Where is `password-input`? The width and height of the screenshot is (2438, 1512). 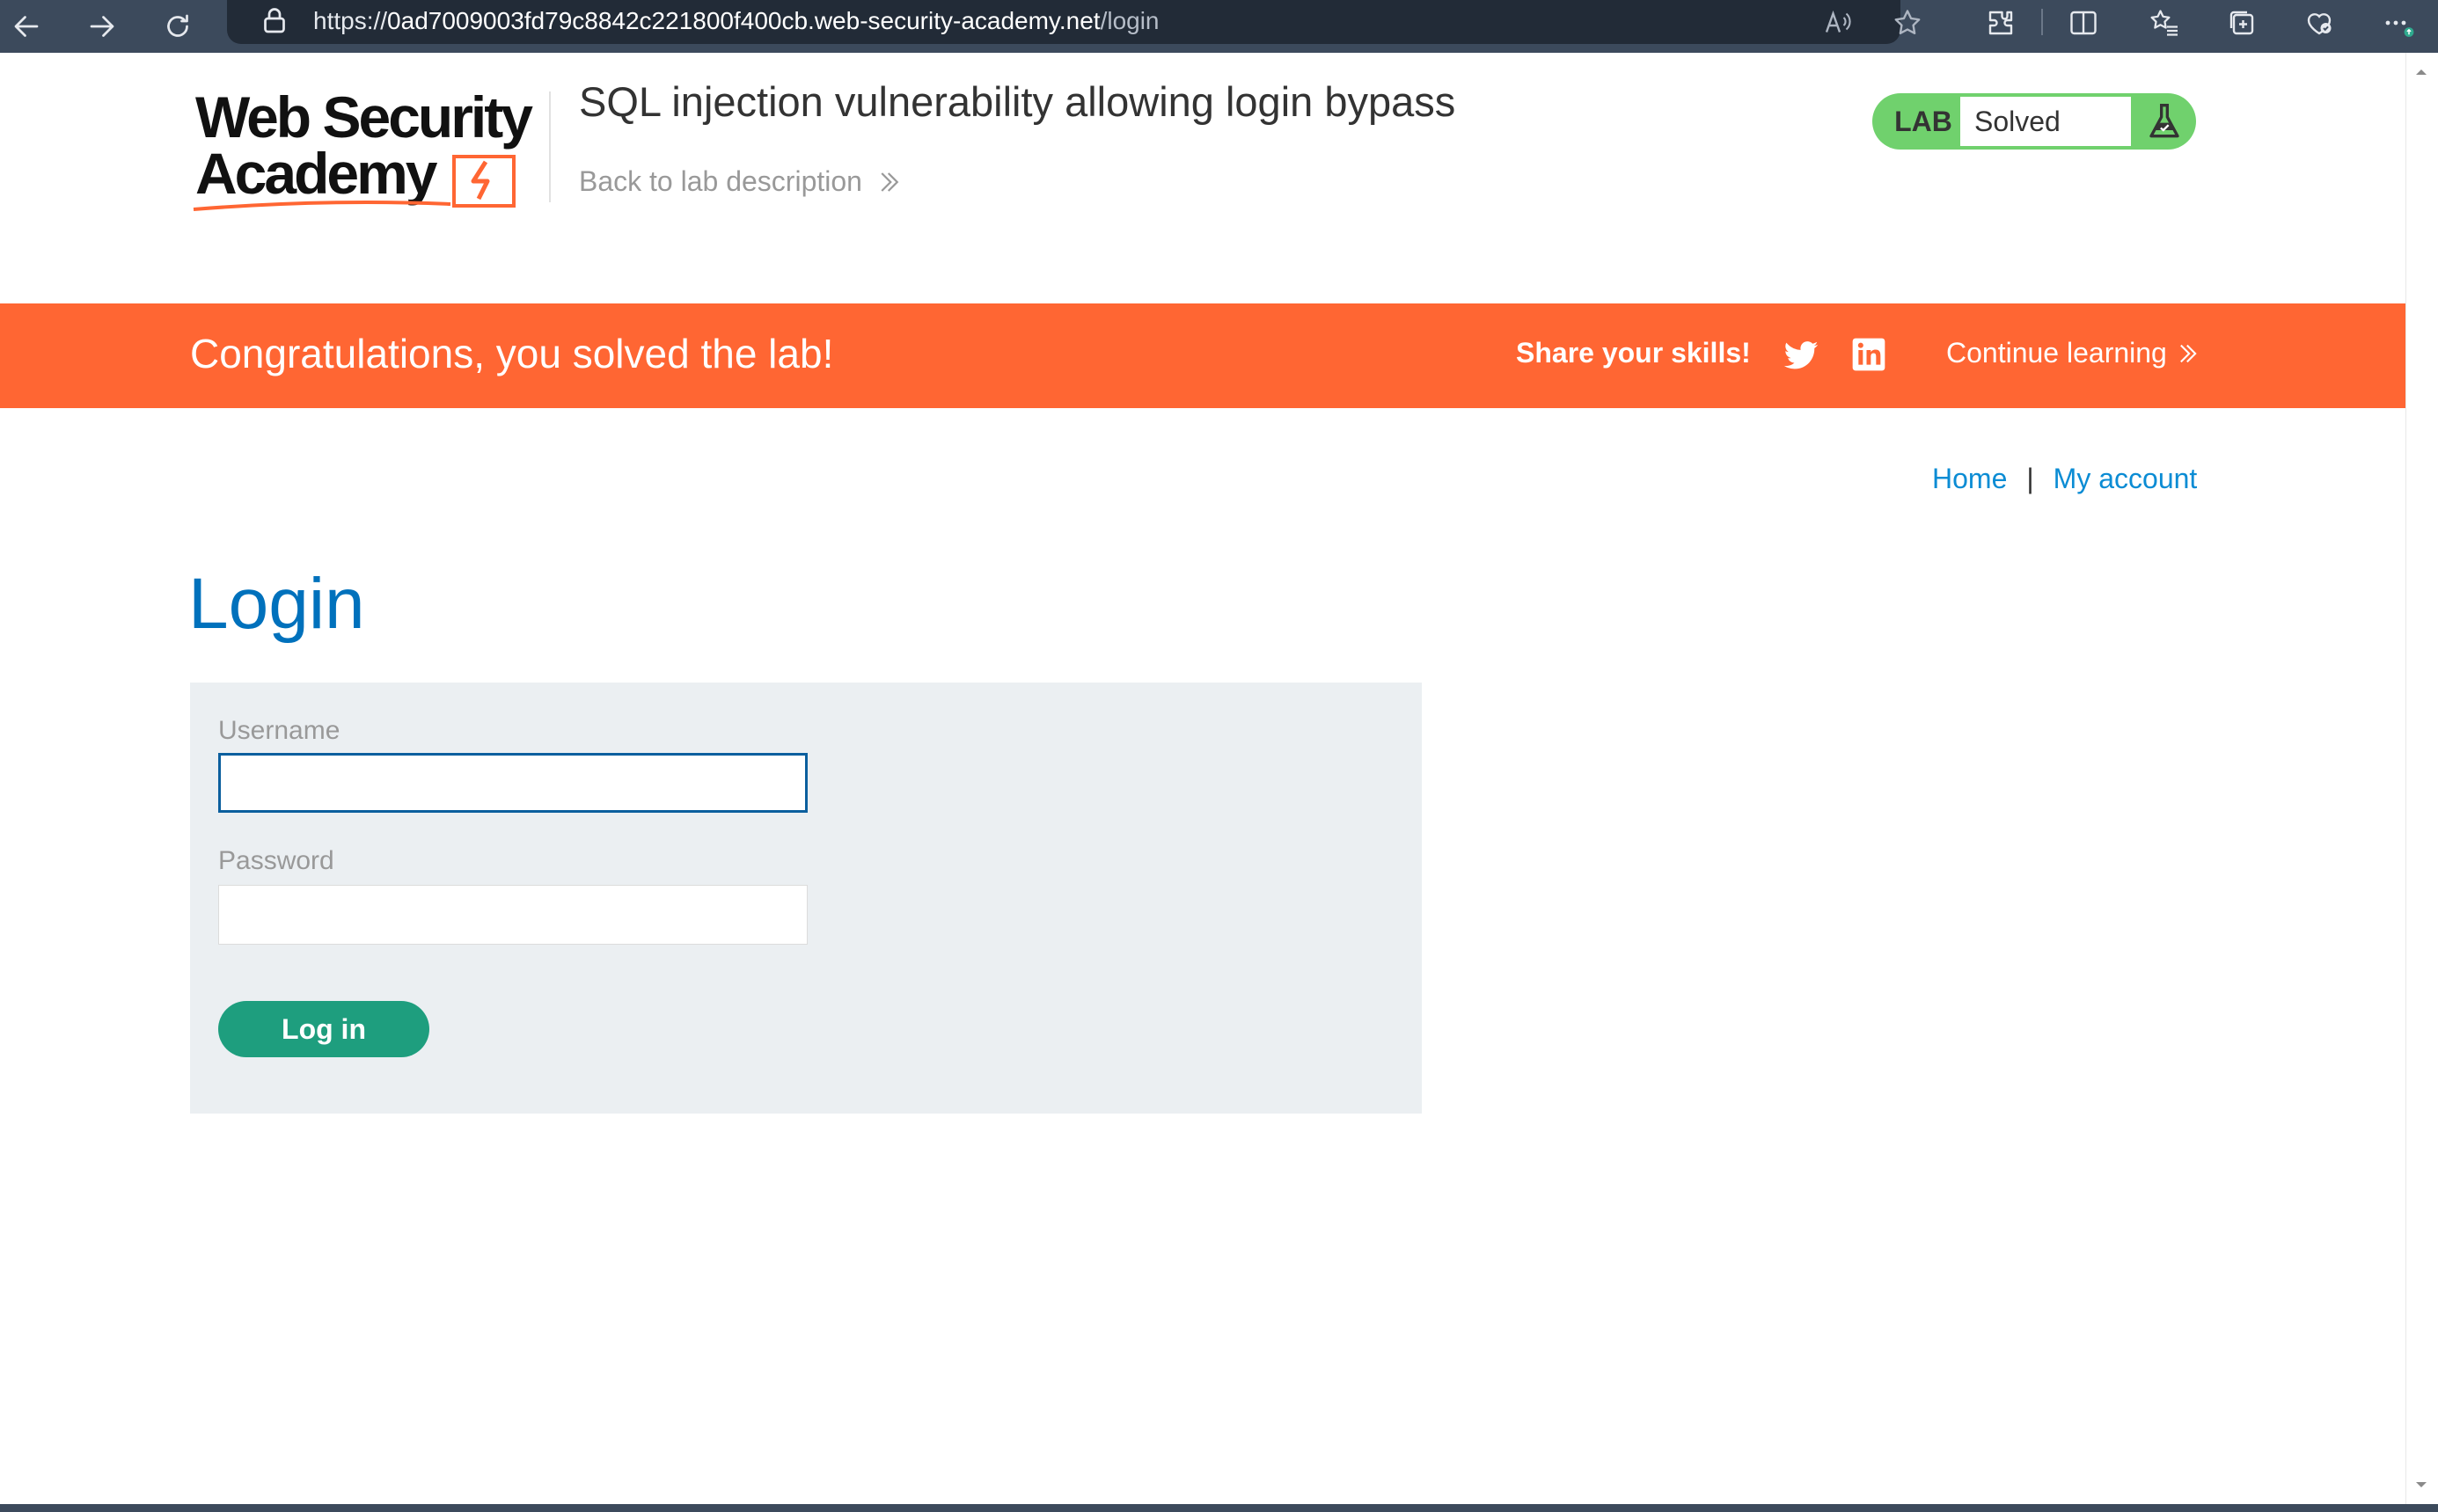
password-input is located at coordinates (513, 915).